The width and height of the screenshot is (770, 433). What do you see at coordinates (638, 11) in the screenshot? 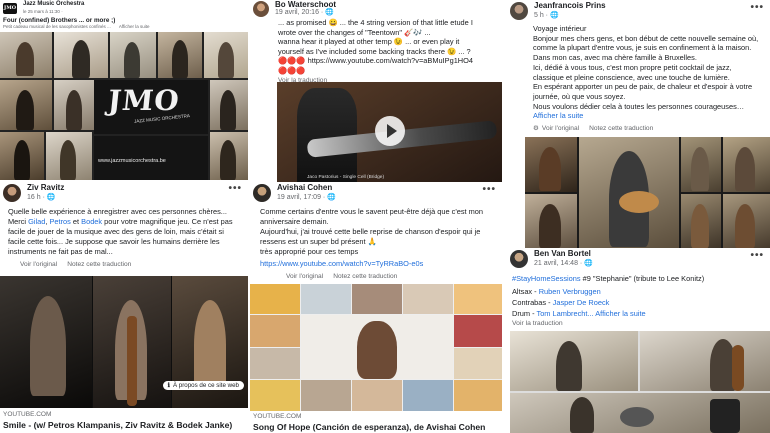
I see `post-header: Jeanfrancois Prins 5 h · 🌐 •••` at bounding box center [638, 11].